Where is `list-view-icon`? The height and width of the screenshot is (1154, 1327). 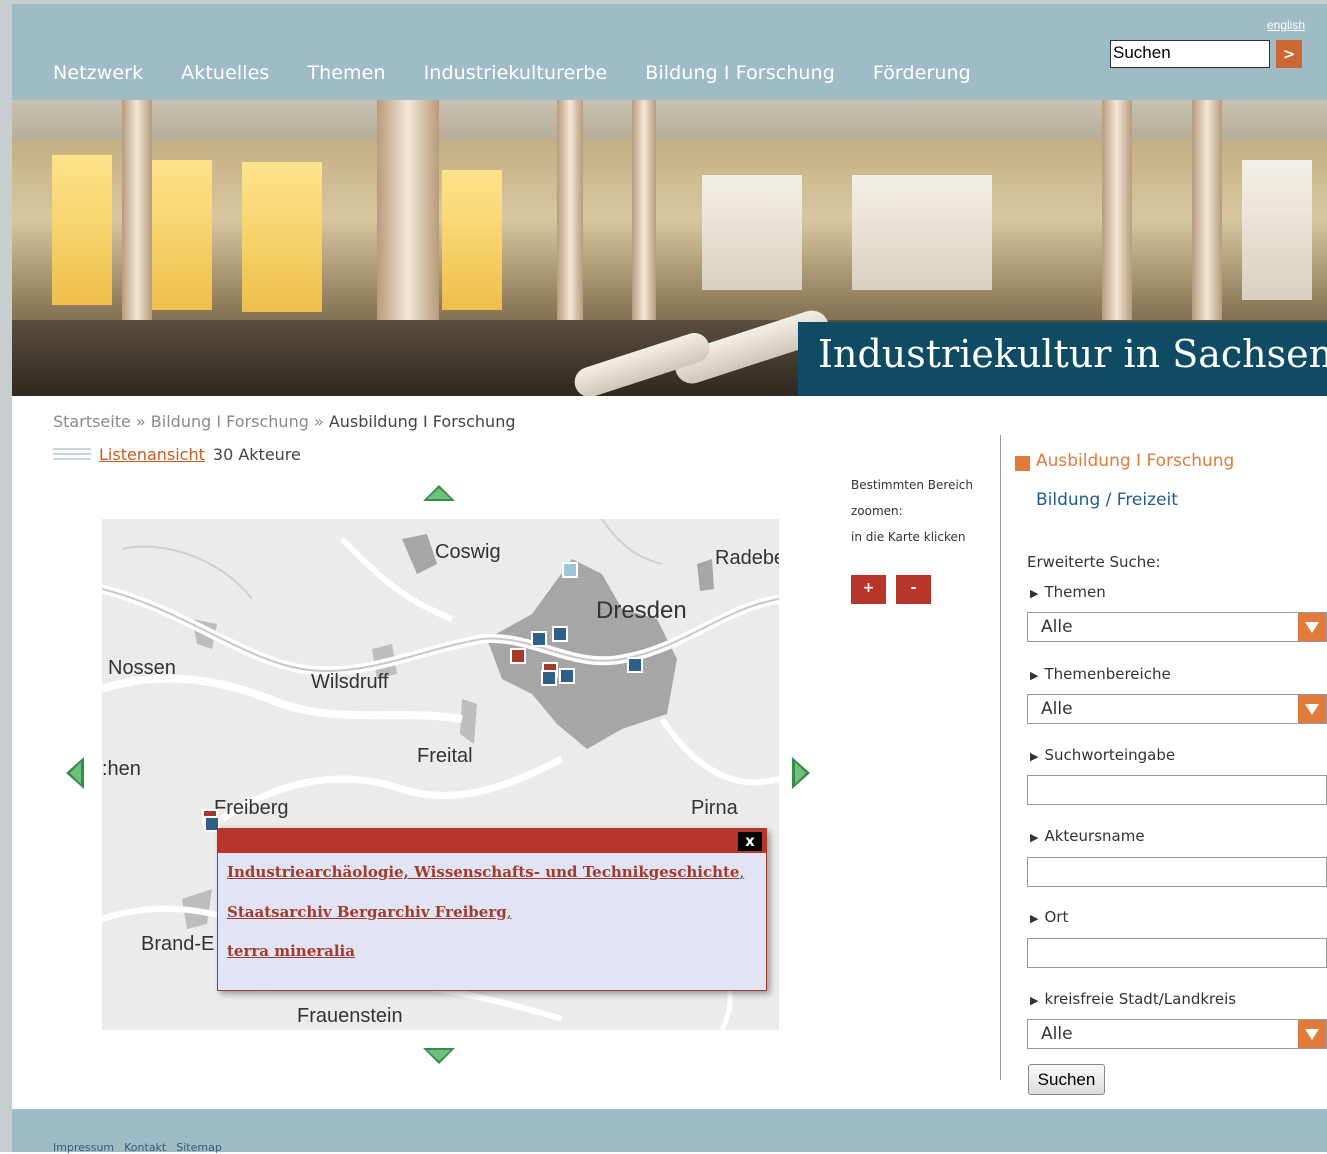 list-view-icon is located at coordinates (72, 455).